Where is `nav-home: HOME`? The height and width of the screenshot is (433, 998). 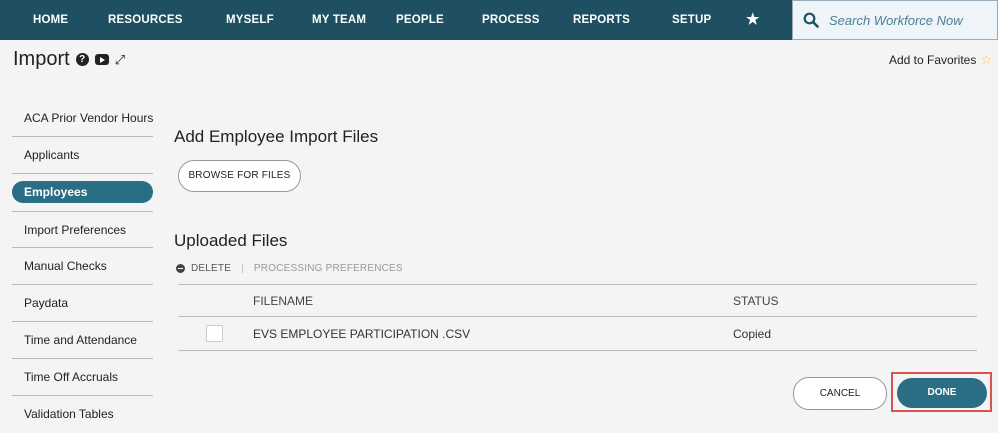
nav-home: HOME is located at coordinates (50, 20).